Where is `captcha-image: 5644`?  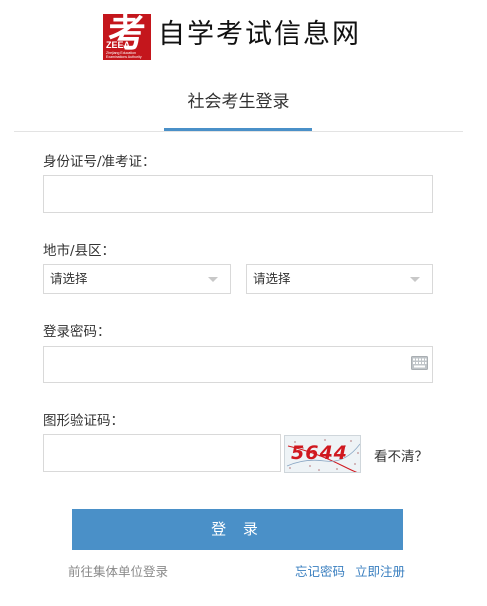
captcha-image: 5644 is located at coordinates (322, 454).